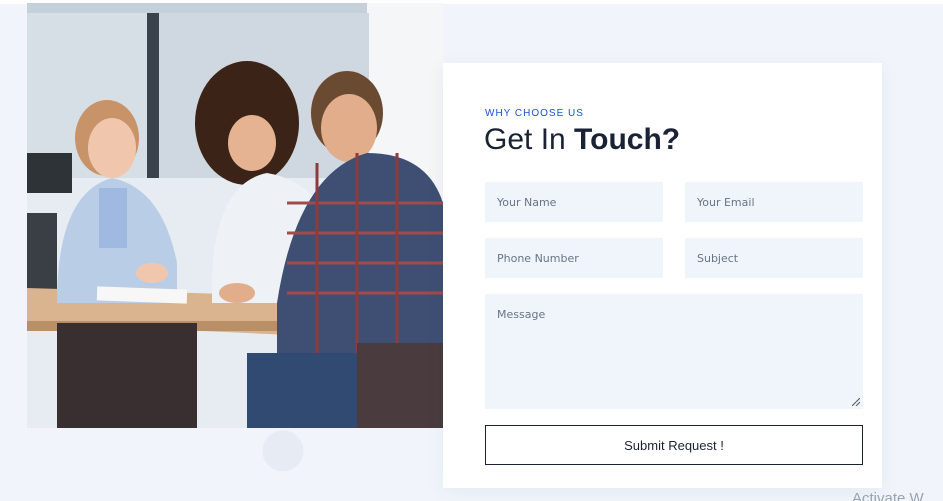  I want to click on name-placeholder: Your Name, so click(527, 202).